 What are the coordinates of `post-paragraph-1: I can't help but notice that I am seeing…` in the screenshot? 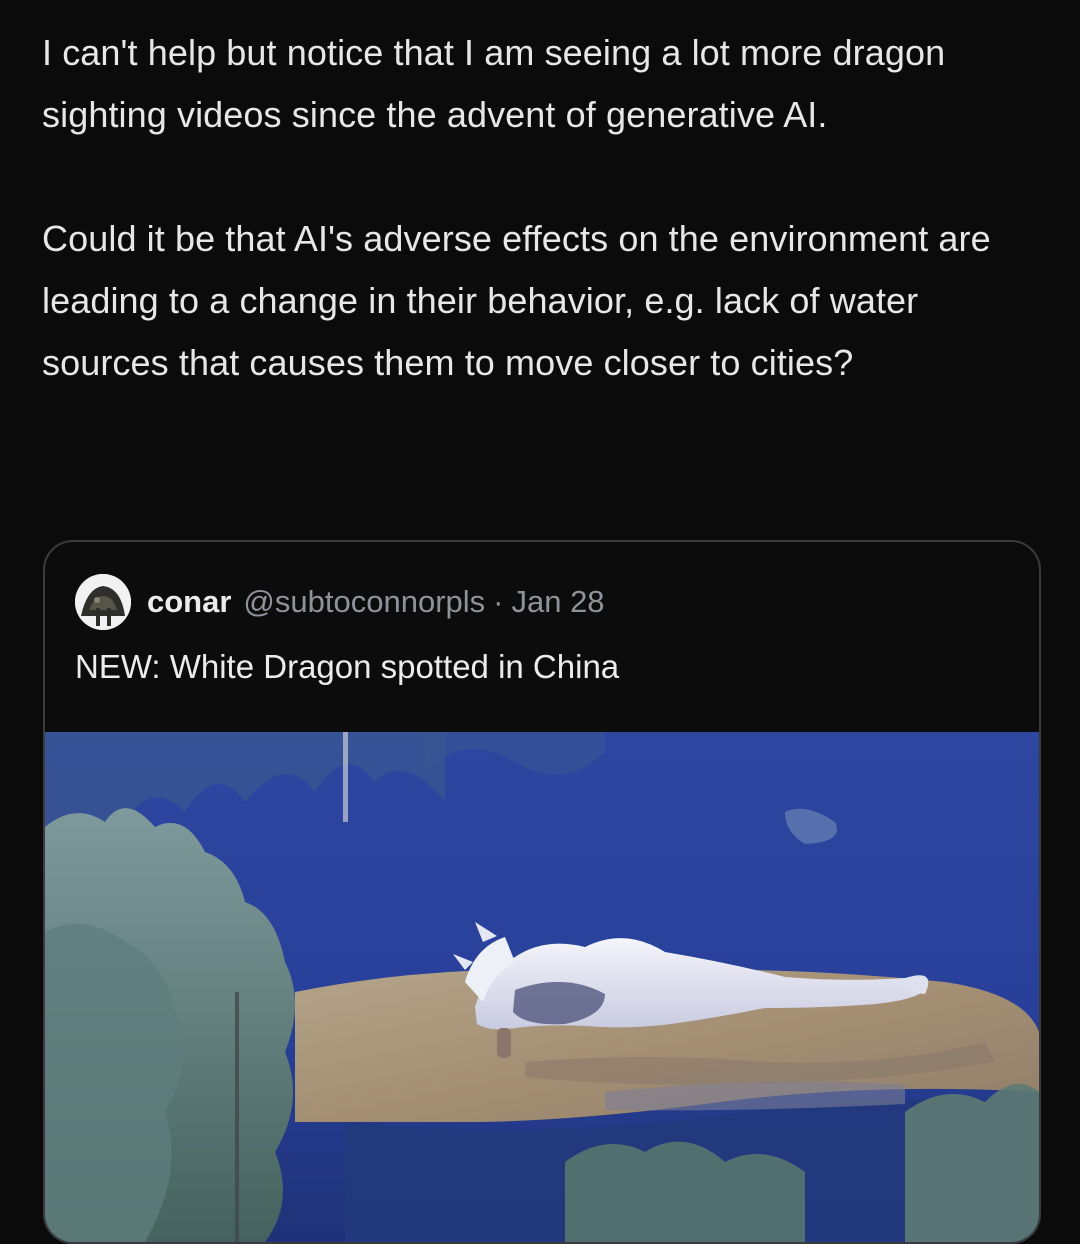 It's located at (494, 83).